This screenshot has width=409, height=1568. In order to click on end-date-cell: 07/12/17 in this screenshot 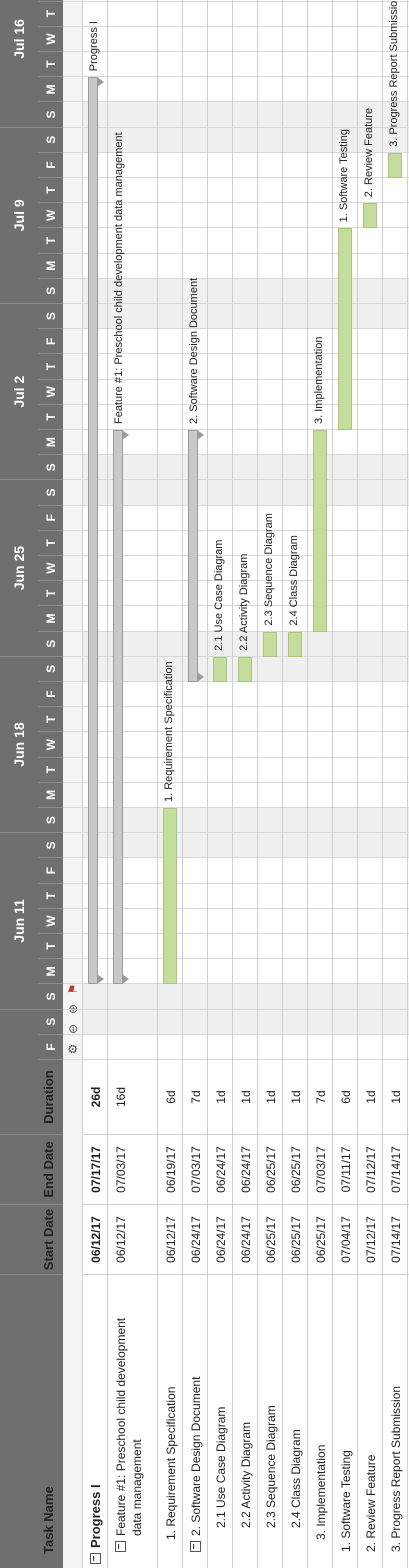, I will do `click(370, 1170)`.